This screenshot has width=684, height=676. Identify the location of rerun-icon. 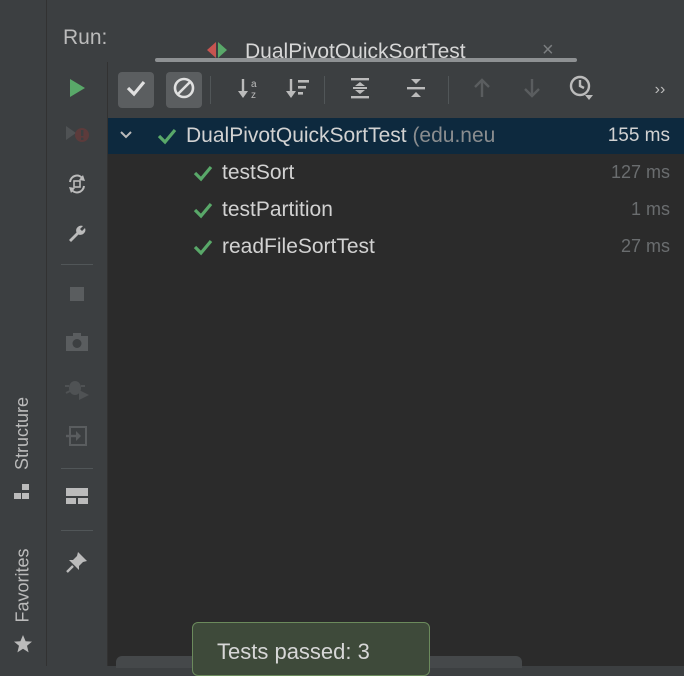
(77, 88).